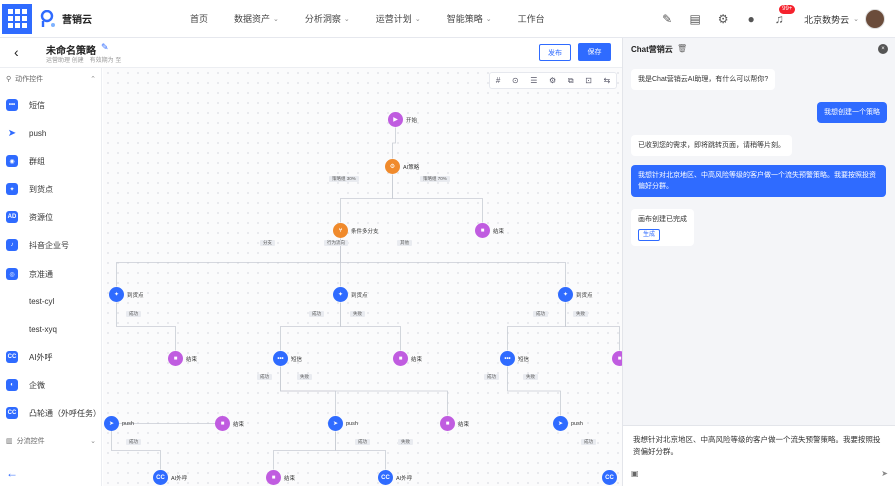 The image size is (895, 486). What do you see at coordinates (84, 61) in the screenshot?
I see `strategy-meta: 运营助理 创建 有效期为 至` at bounding box center [84, 61].